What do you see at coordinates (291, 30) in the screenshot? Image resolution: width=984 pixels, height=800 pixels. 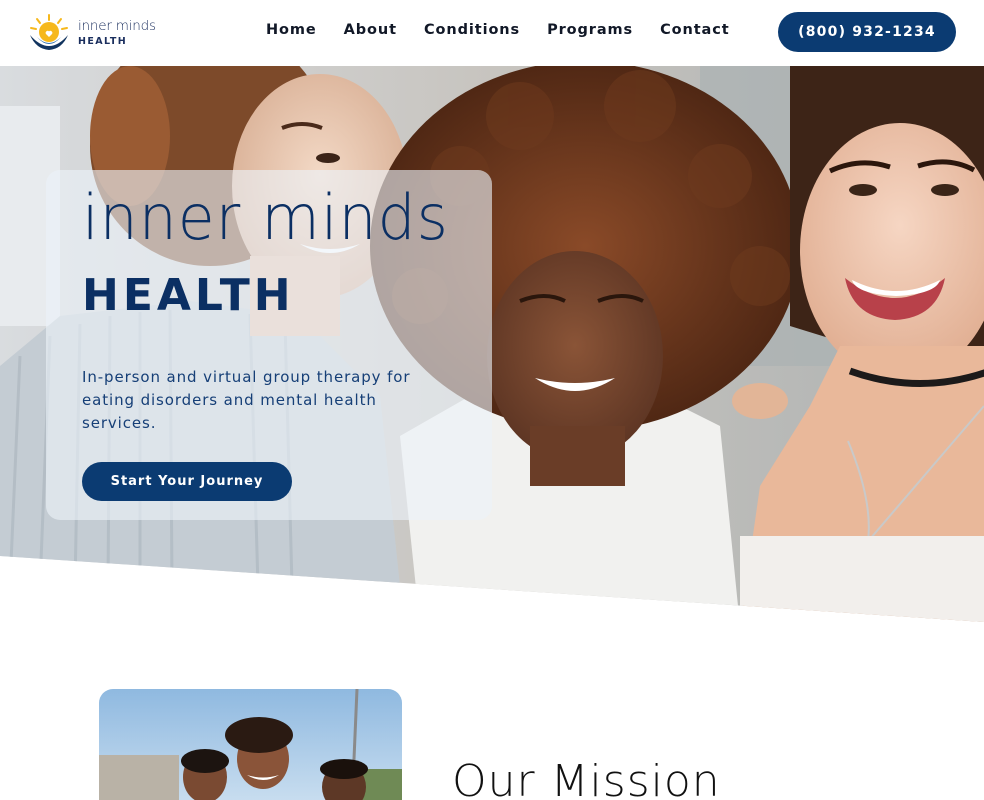 I see `nav-item-home: Home` at bounding box center [291, 30].